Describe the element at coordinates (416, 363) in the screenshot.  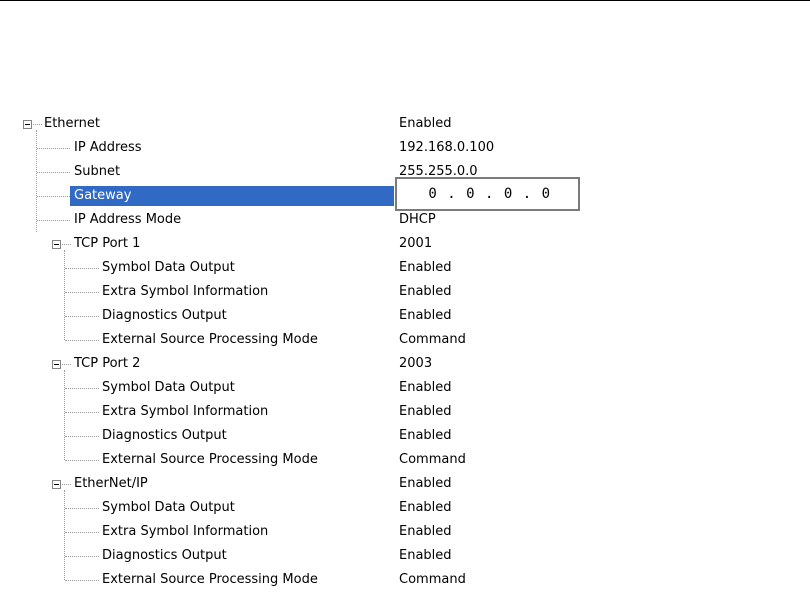
I see `tree-value: 2003` at that location.